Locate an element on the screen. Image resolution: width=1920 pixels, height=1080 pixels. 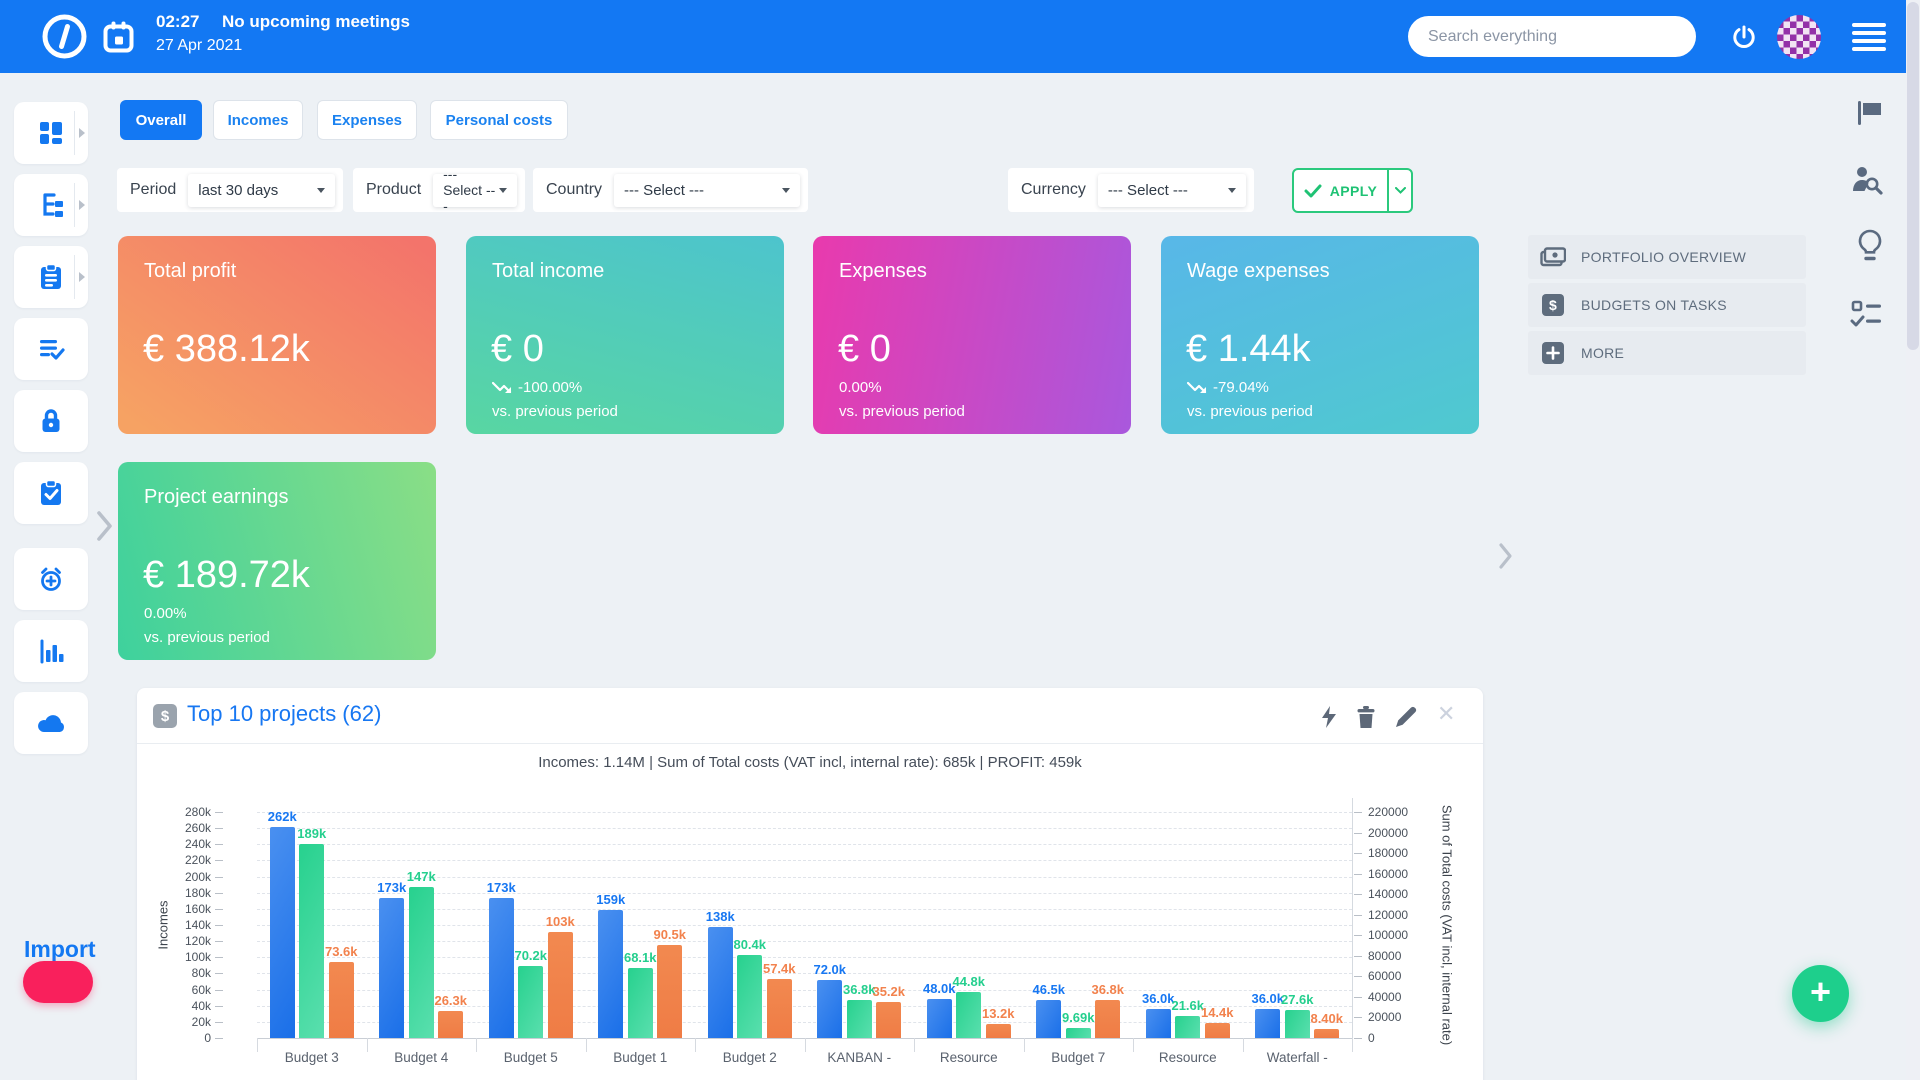
left-axis-tick: 0 is located at coordinates (207, 1038).